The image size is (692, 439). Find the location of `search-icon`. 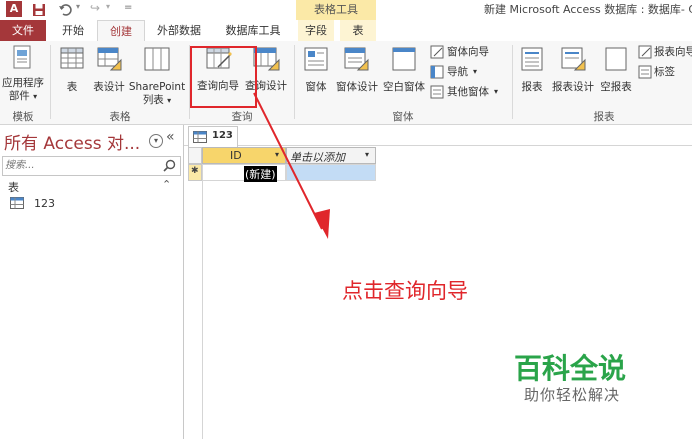

search-icon is located at coordinates (169, 165).